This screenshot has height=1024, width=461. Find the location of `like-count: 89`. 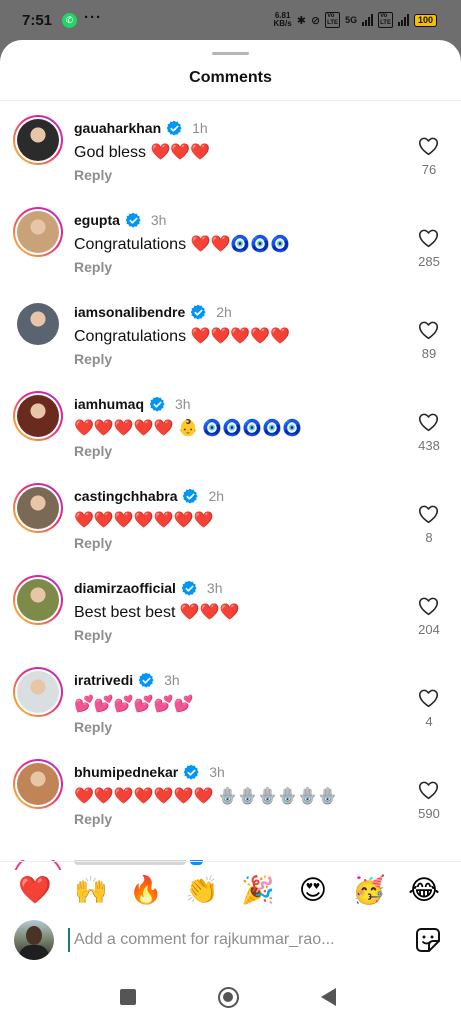

like-count: 89 is located at coordinates (429, 353).